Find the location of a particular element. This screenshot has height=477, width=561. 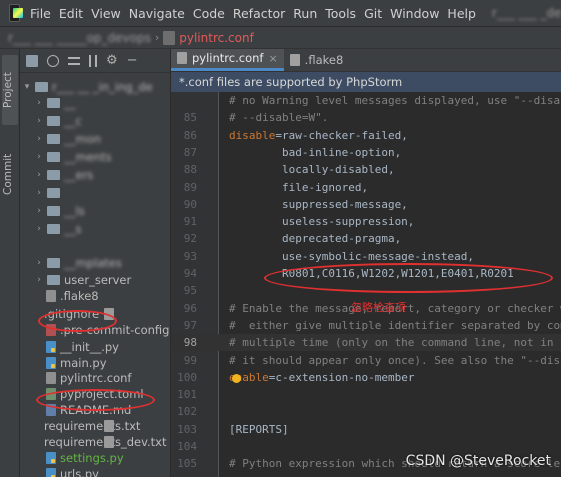

tree-folder: › __c is located at coordinates (58, 121).